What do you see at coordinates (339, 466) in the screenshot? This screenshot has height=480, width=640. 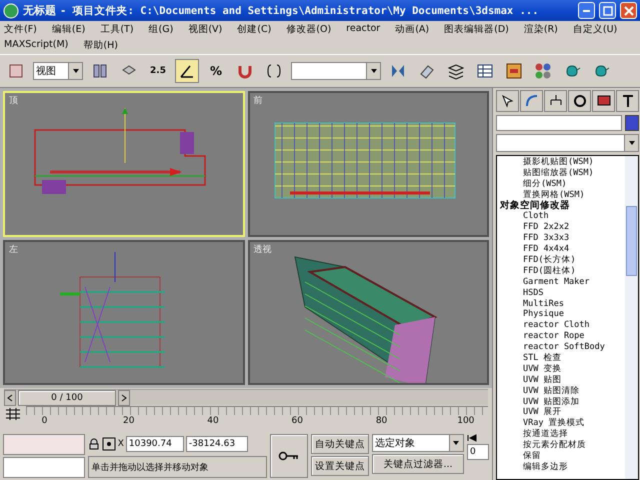 I see `set-key-mode-button: 设置关键点` at bounding box center [339, 466].